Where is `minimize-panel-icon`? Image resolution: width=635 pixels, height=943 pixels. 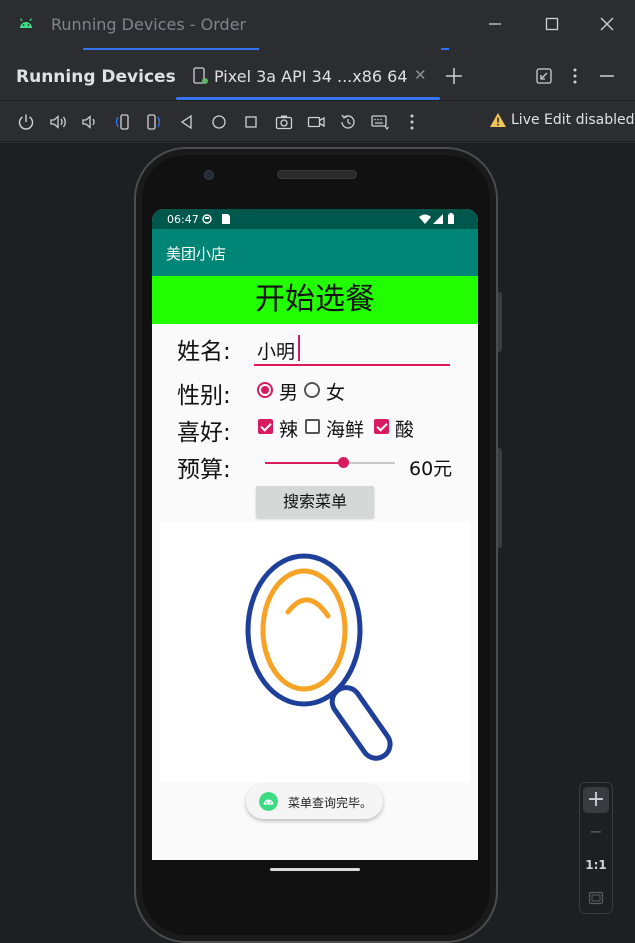 minimize-panel-icon is located at coordinates (607, 76).